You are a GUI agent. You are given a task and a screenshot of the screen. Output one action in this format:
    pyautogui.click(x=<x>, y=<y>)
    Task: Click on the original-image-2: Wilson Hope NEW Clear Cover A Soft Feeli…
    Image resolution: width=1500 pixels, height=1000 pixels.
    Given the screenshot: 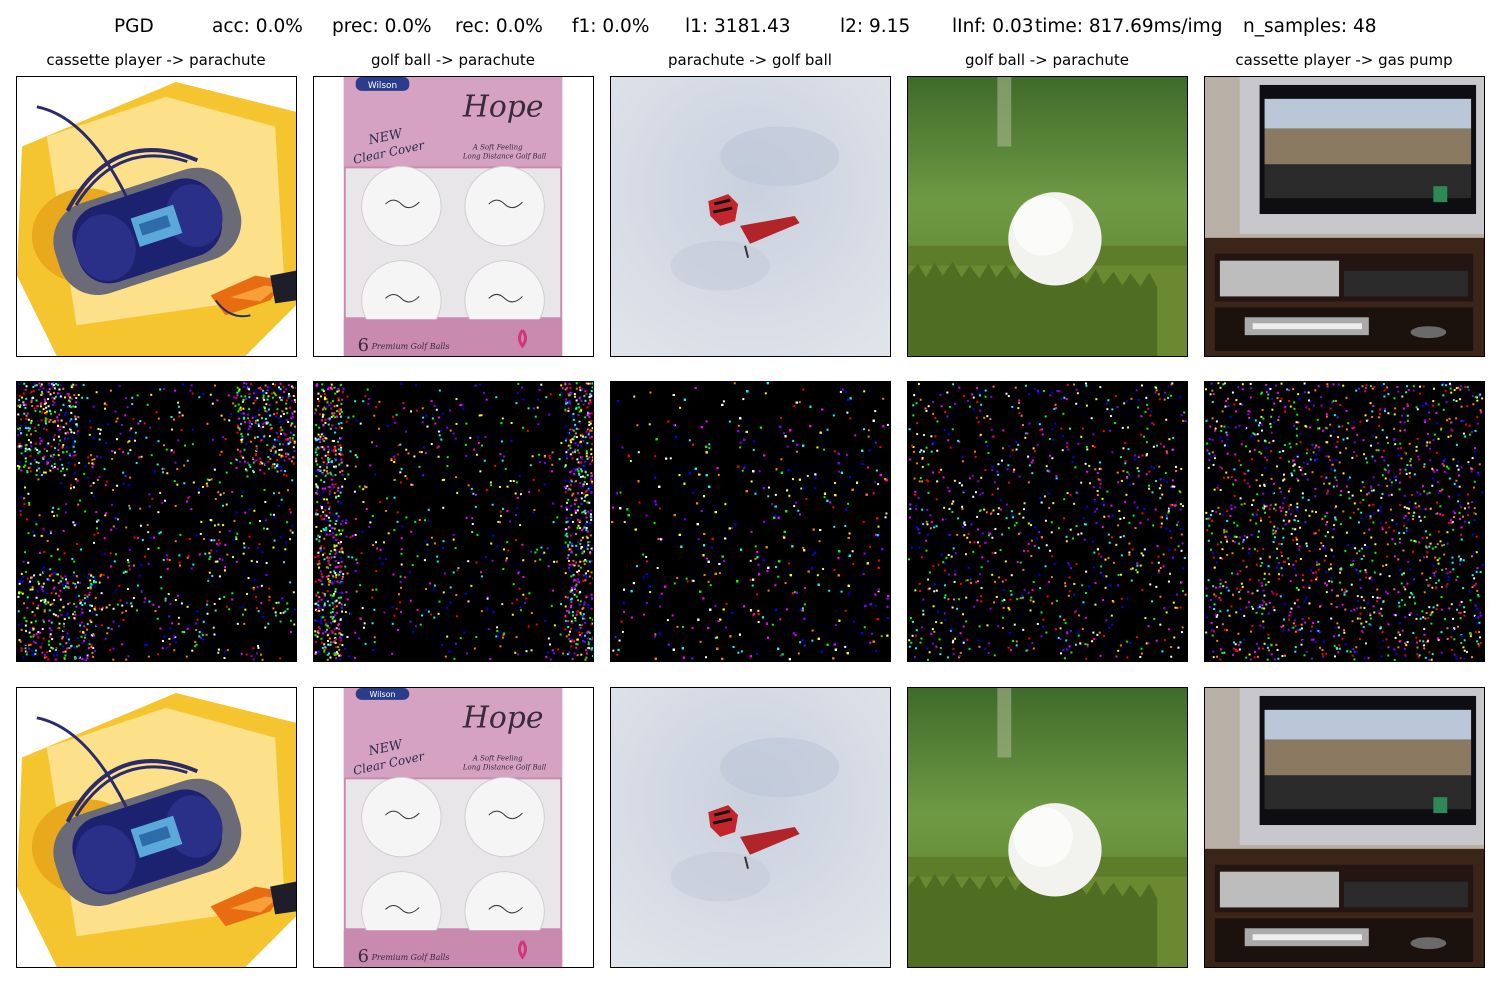 What is the action you would take?
    pyautogui.click(x=453, y=216)
    